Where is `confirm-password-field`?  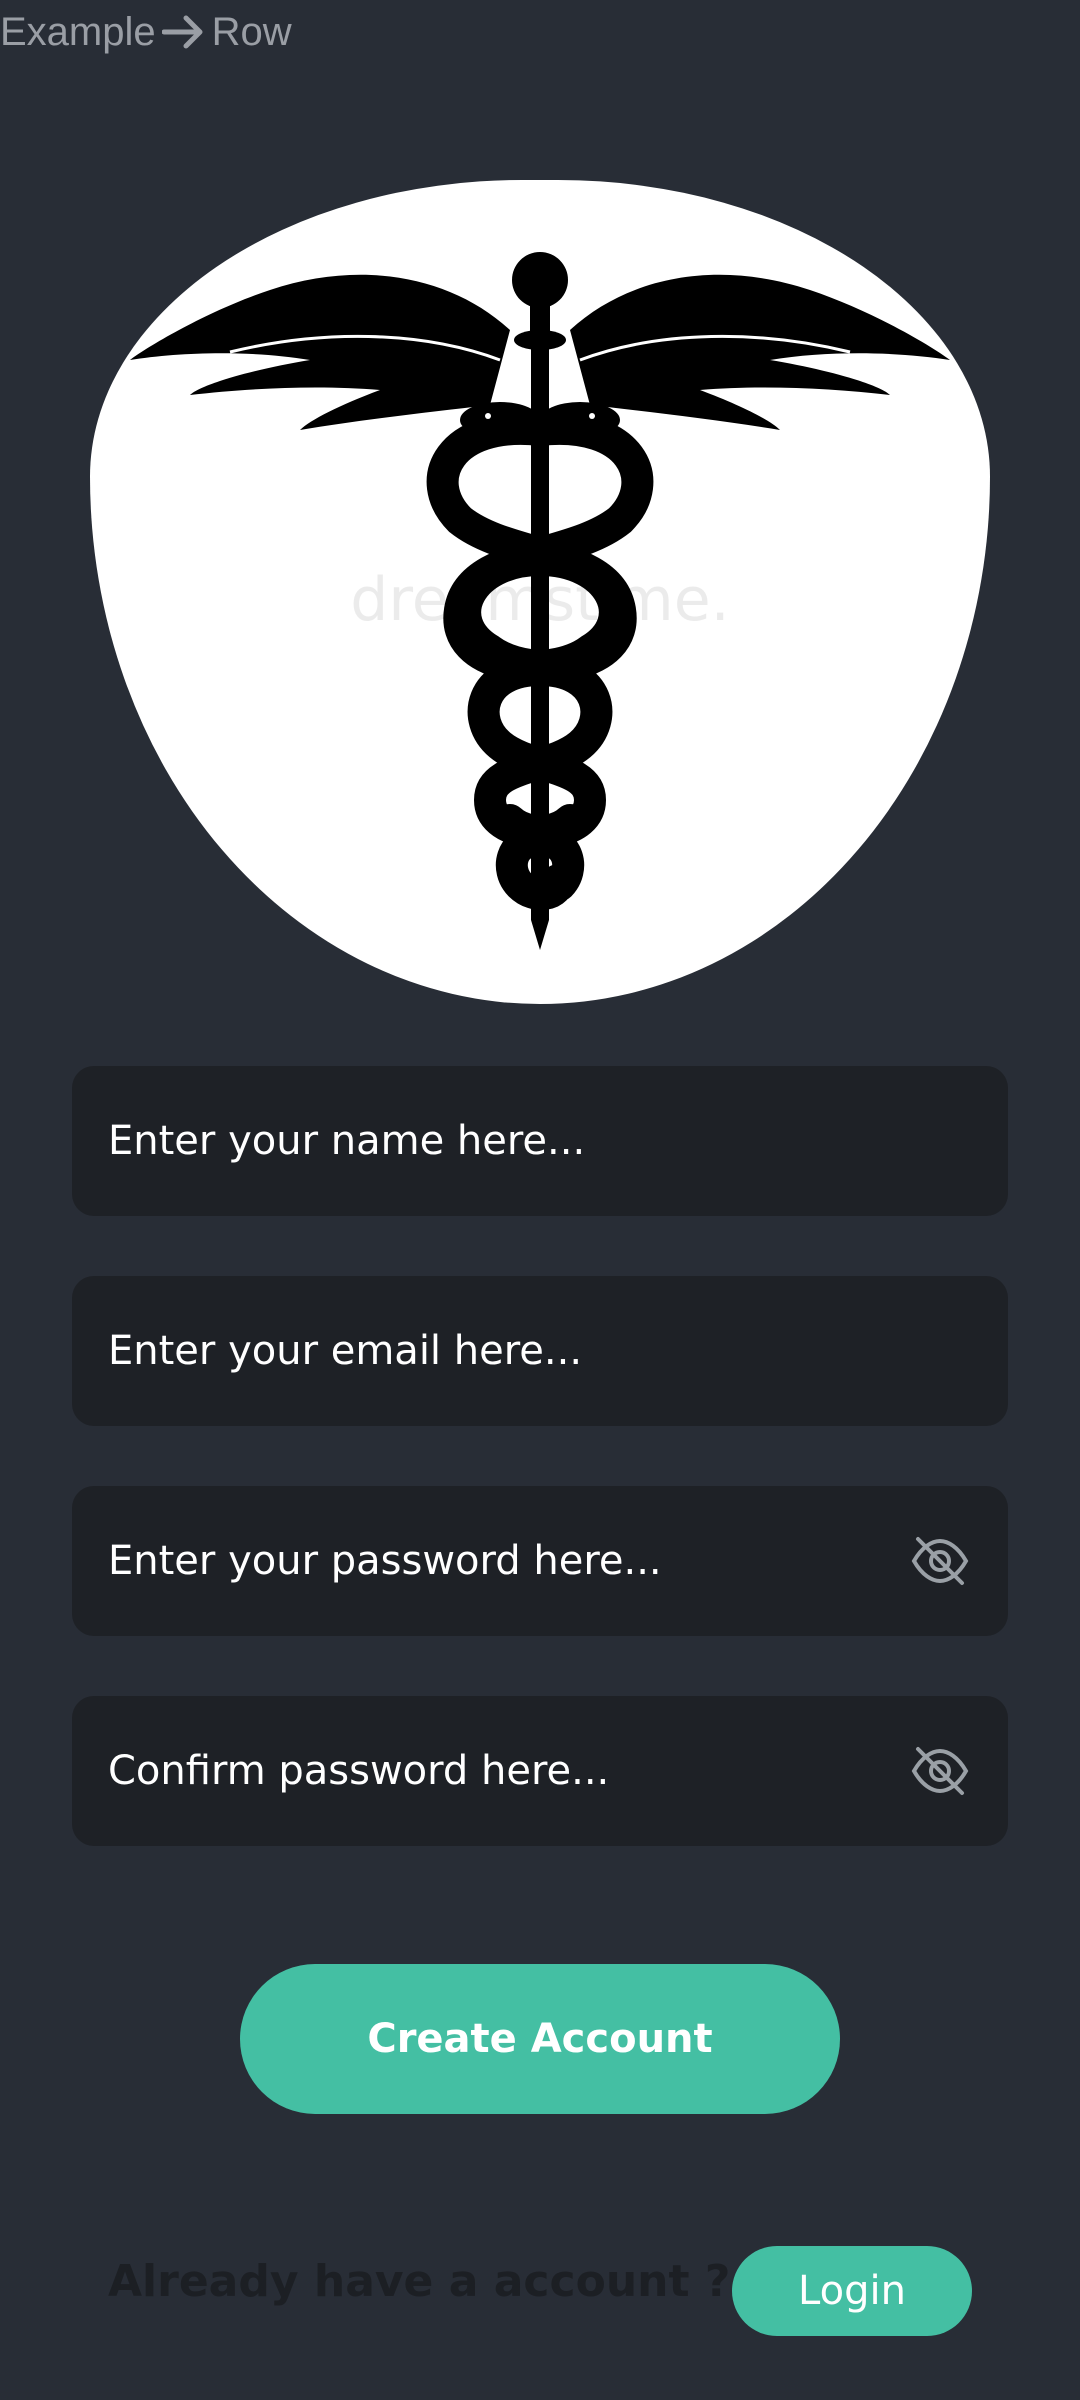
confirm-password-field is located at coordinates (540, 1771).